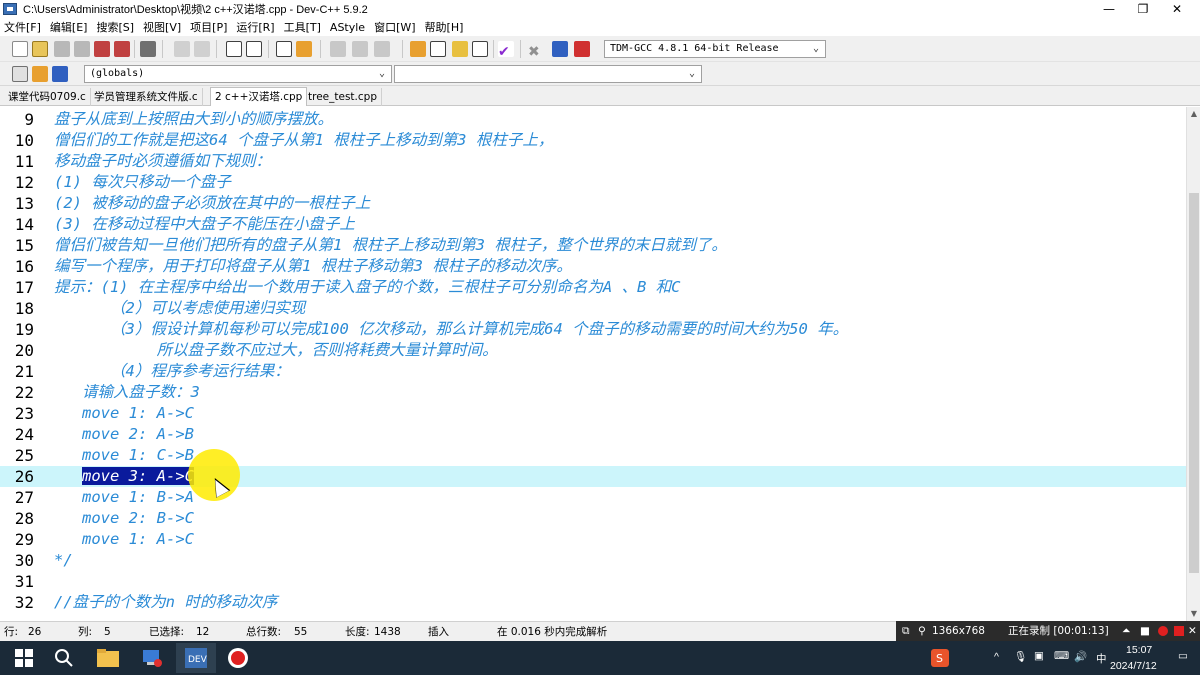  I want to click on volume-icon: 🔊, so click(1080, 656).